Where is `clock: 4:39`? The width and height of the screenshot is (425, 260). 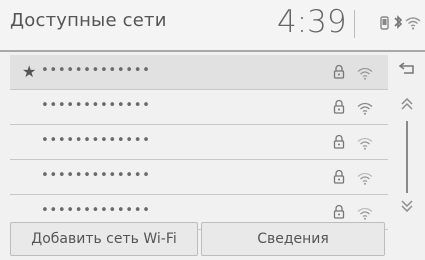 clock: 4:39 is located at coordinates (312, 22).